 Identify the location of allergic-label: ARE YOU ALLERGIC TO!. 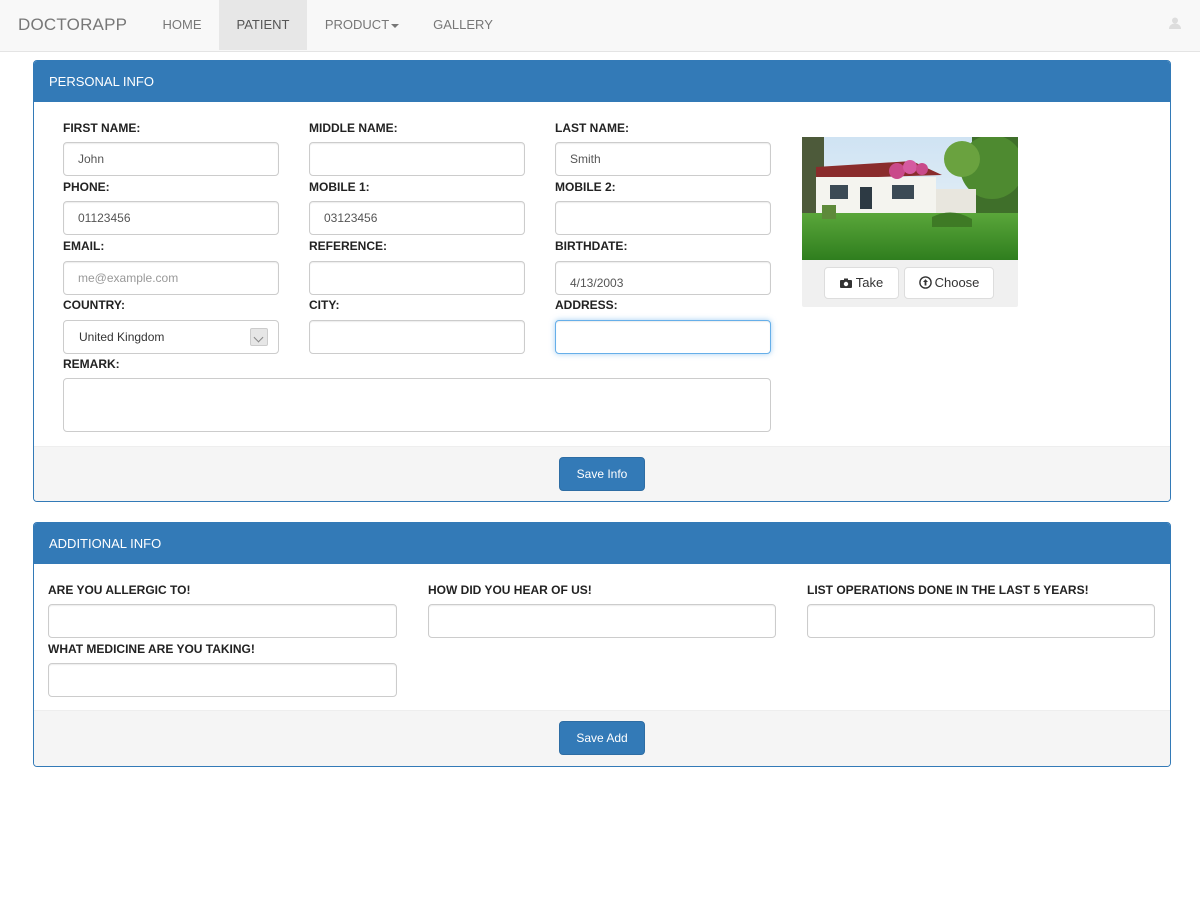
(119, 590).